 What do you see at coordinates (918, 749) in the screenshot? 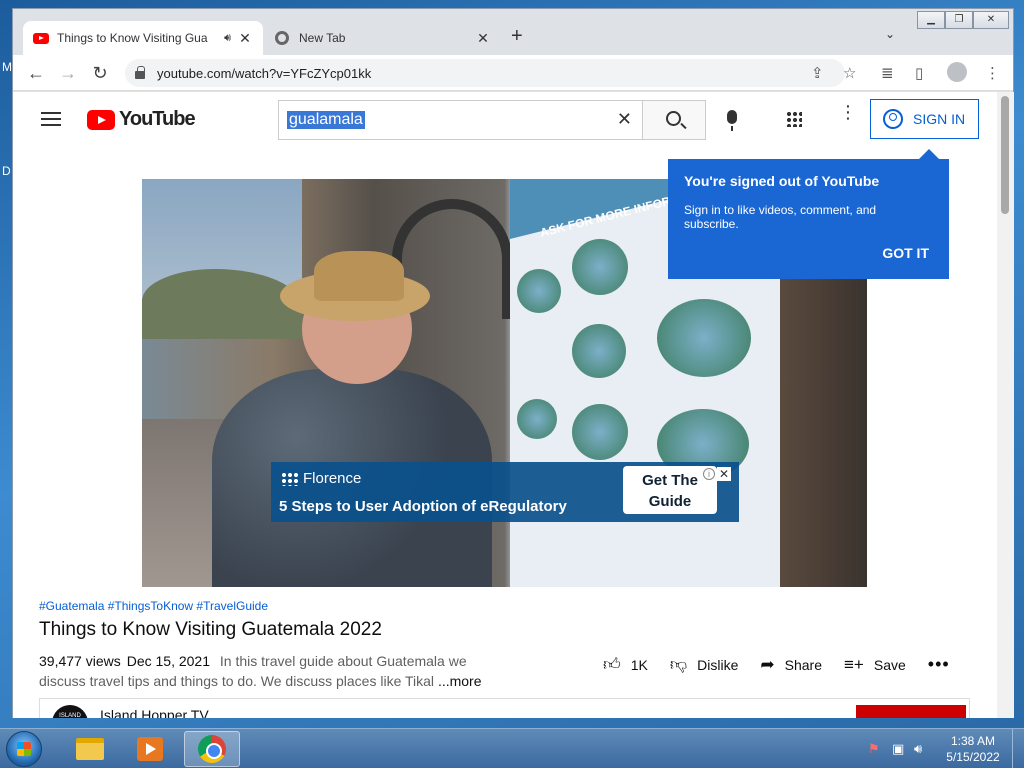
I see `volume-icon: 🔊︎` at bounding box center [918, 749].